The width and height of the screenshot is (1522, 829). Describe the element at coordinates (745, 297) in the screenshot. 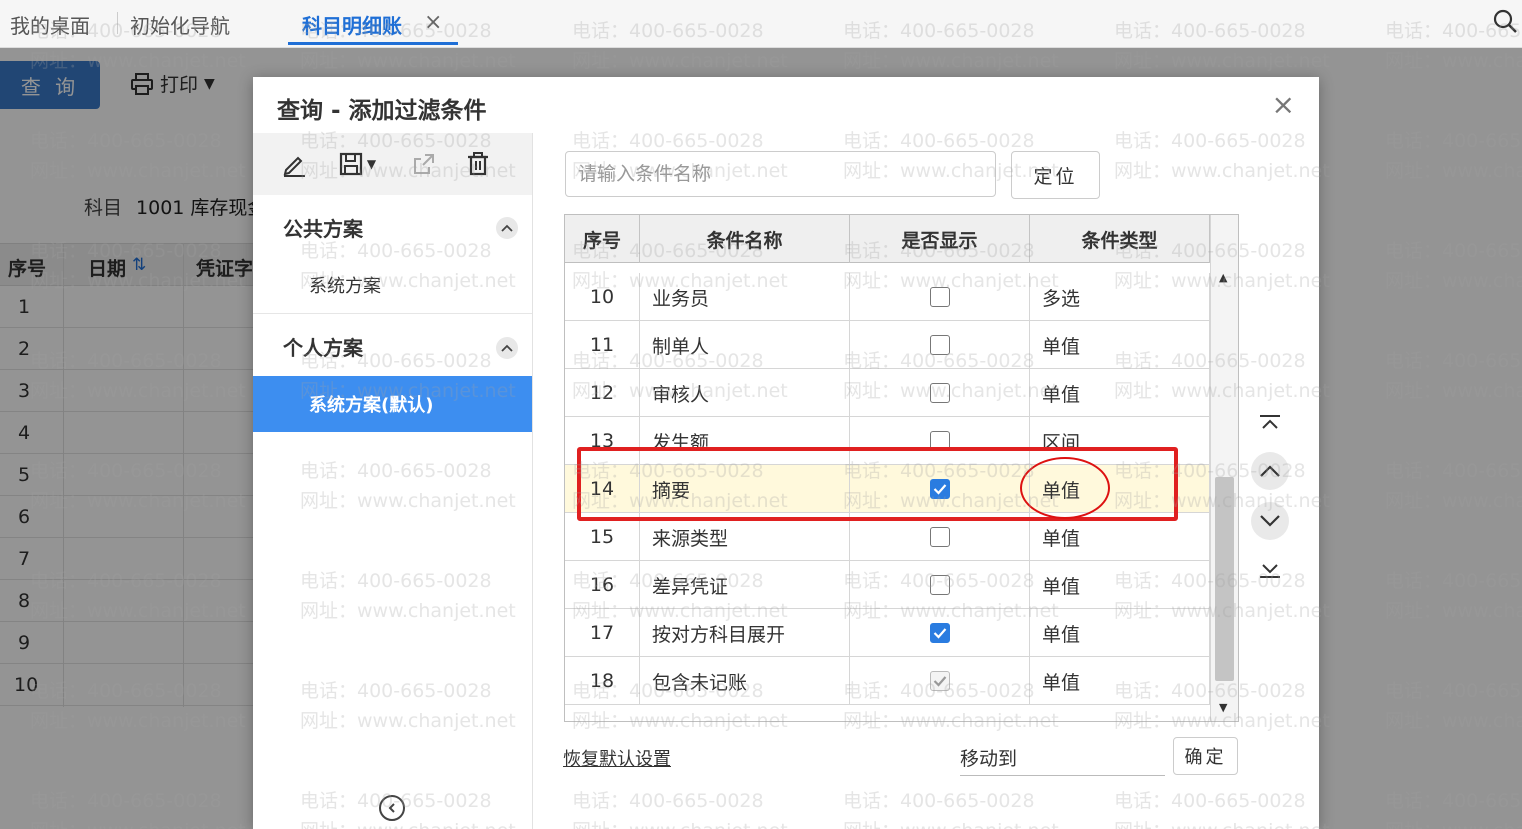

I see `condition-name: 业务员` at that location.